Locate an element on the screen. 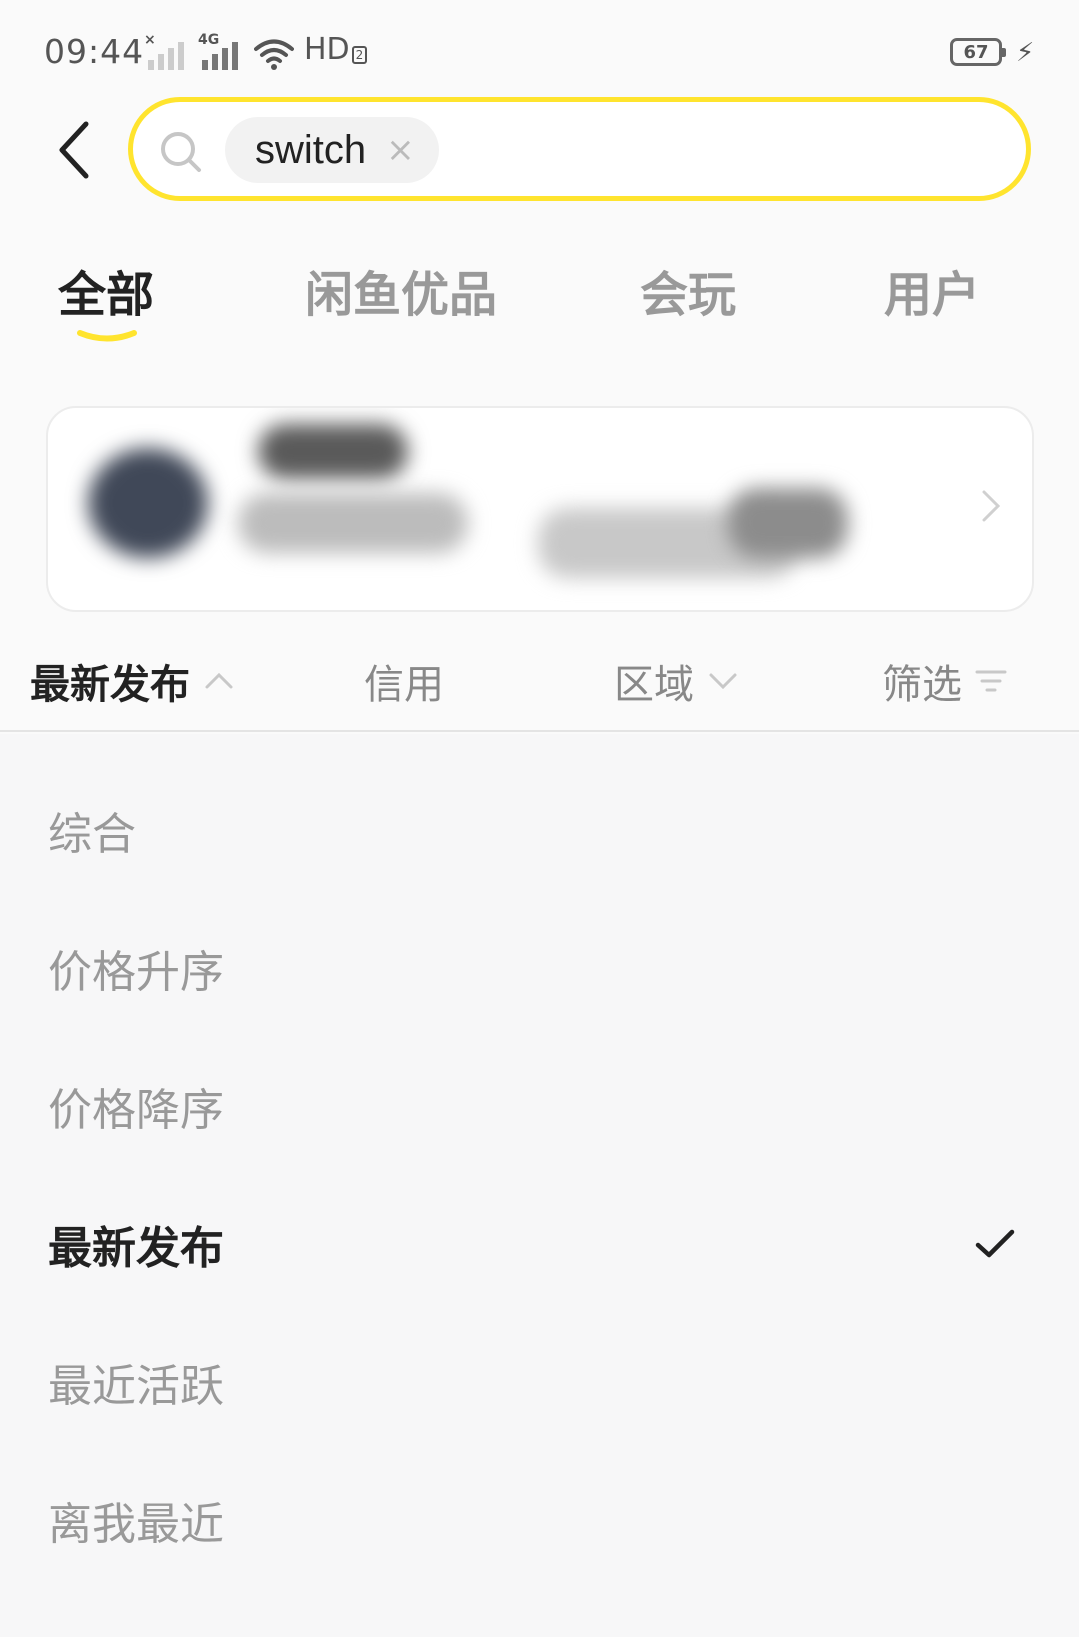 The height and width of the screenshot is (1637, 1079). status-icons: × 4G HD 2 is located at coordinates (256, 51).